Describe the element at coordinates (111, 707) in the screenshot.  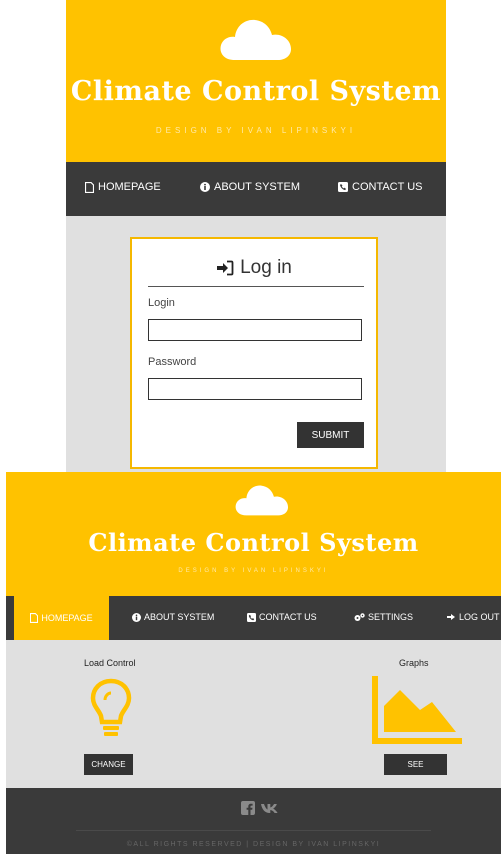
I see `lightbulb-icon` at that location.